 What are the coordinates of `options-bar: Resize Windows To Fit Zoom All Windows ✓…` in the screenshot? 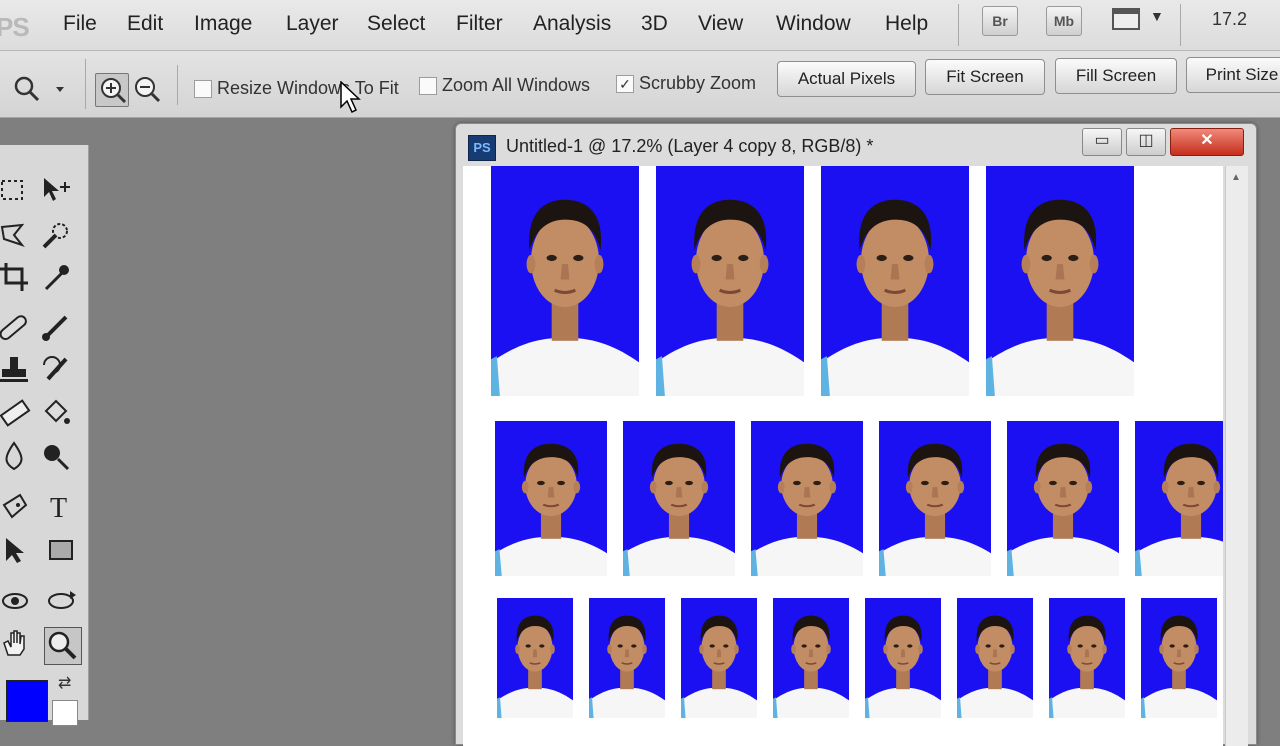 It's located at (640, 84).